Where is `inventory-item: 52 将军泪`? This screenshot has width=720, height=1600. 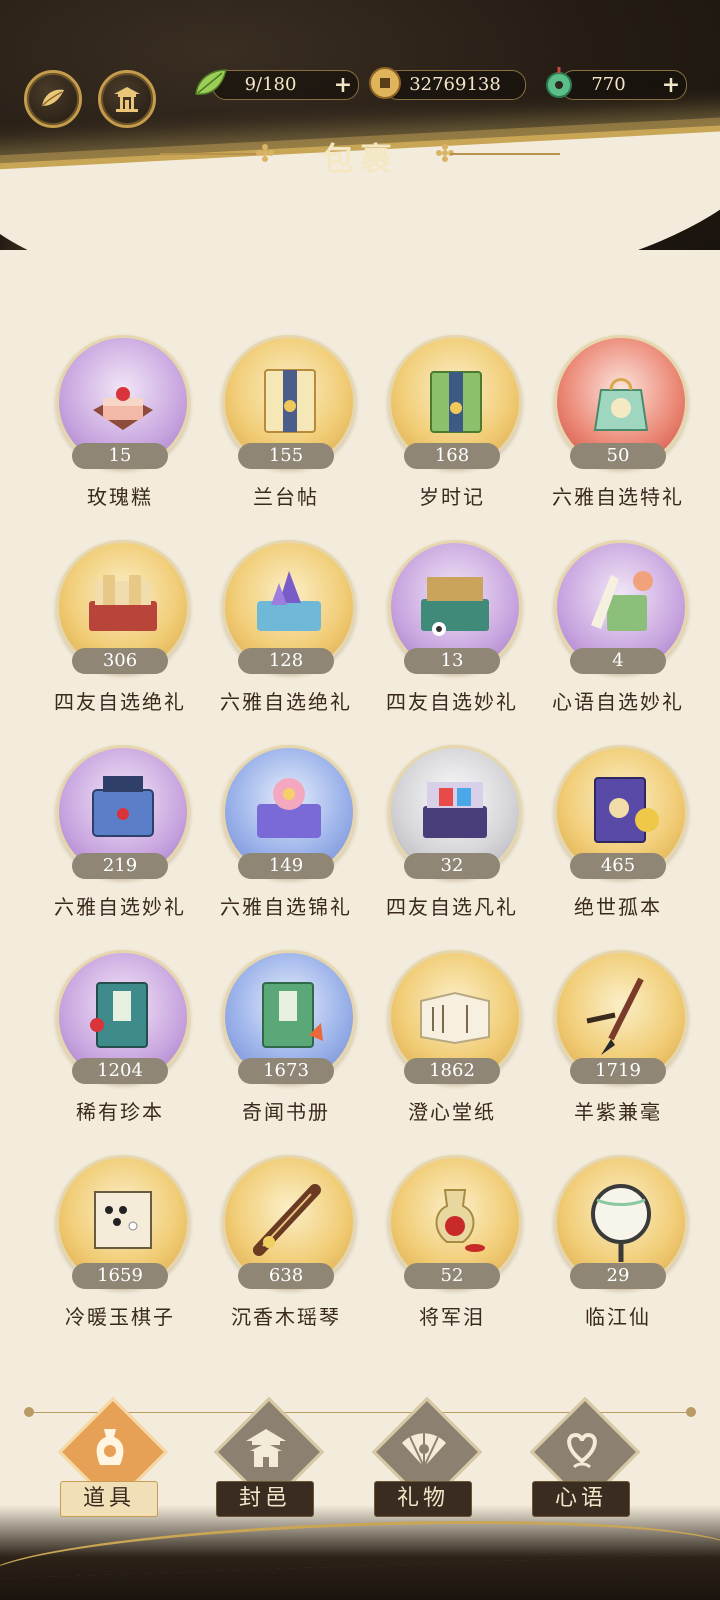
inventory-item: 52 将军泪 is located at coordinates (452, 1250).